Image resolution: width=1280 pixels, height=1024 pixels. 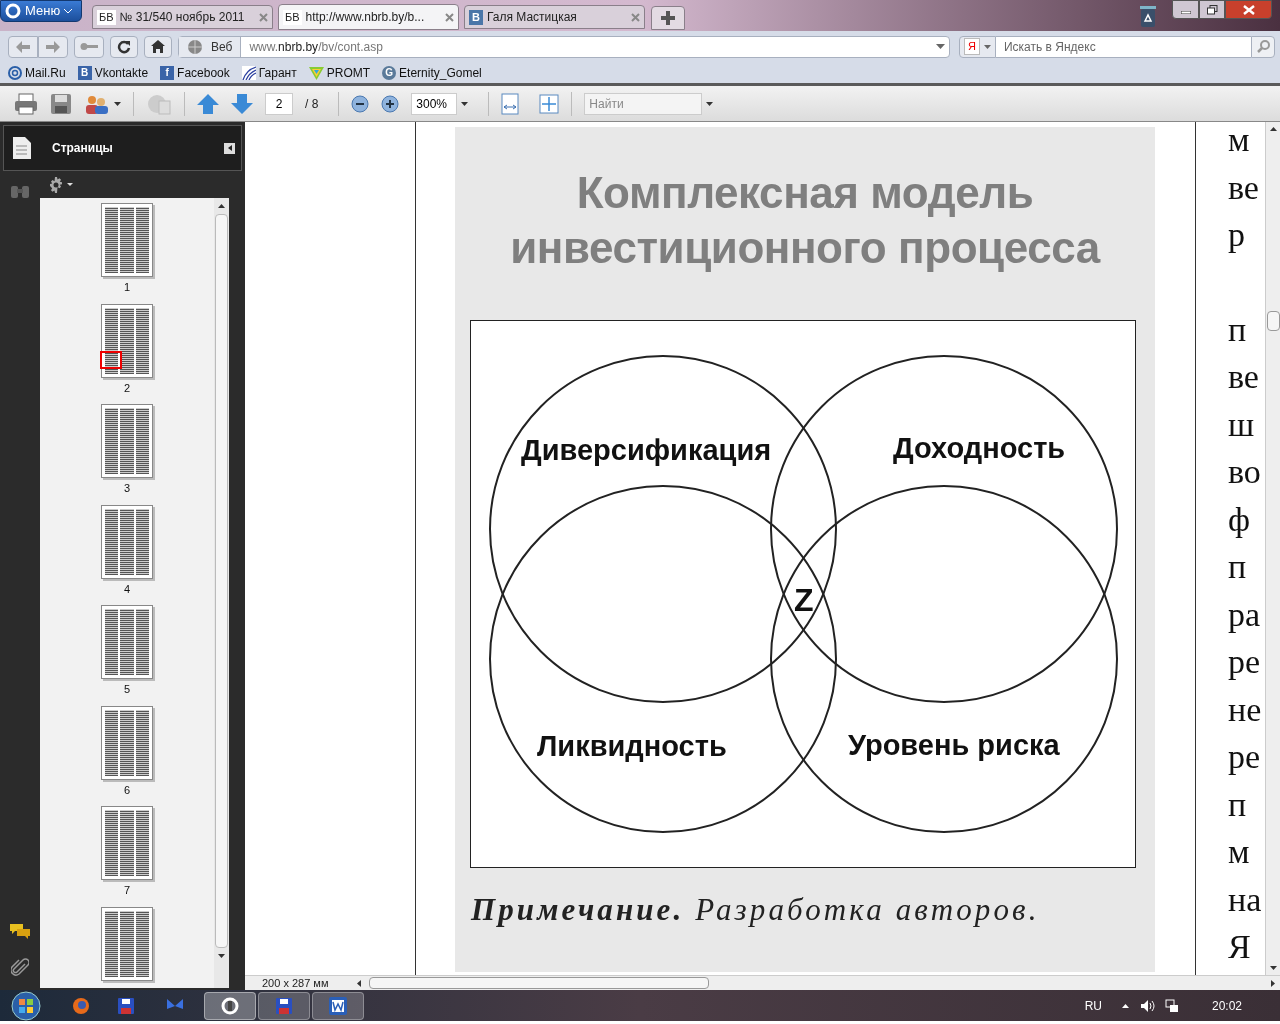 I want to click on home-icon, so click(x=158, y=46).